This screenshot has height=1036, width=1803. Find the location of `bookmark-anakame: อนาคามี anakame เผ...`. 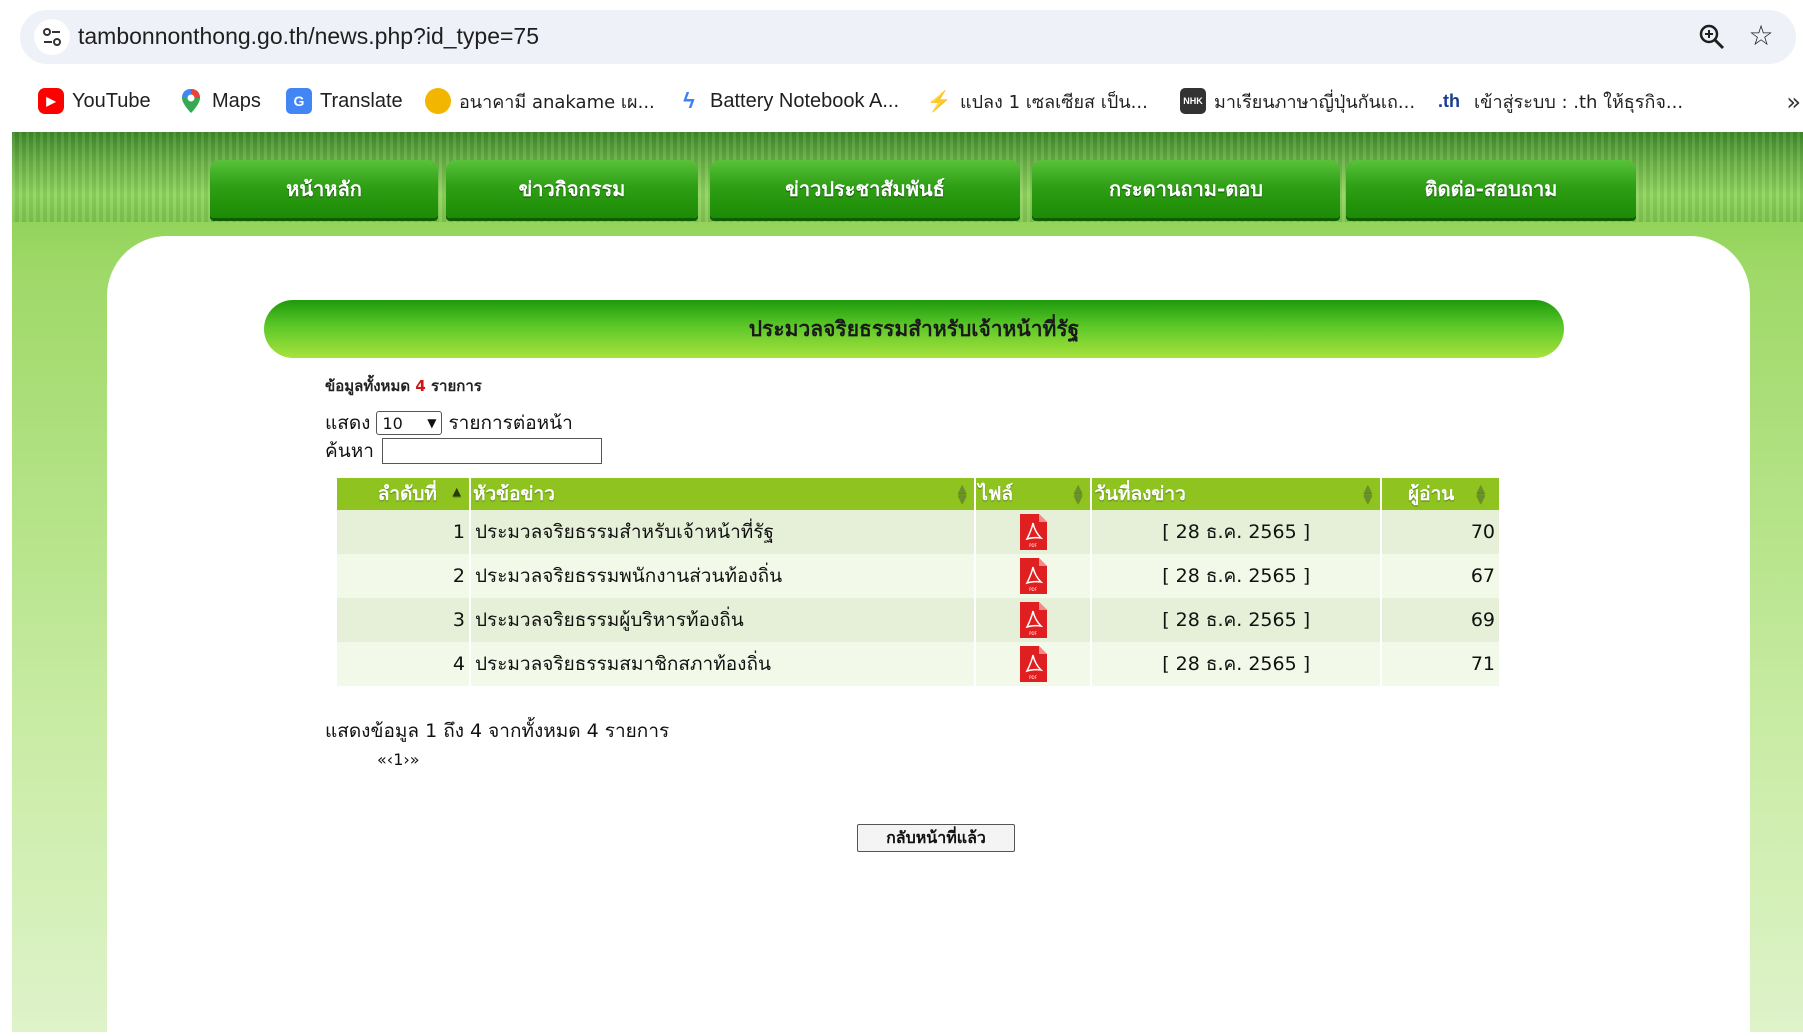

bookmark-anakame: อนาคามี anakame เผ... is located at coordinates (540, 101).